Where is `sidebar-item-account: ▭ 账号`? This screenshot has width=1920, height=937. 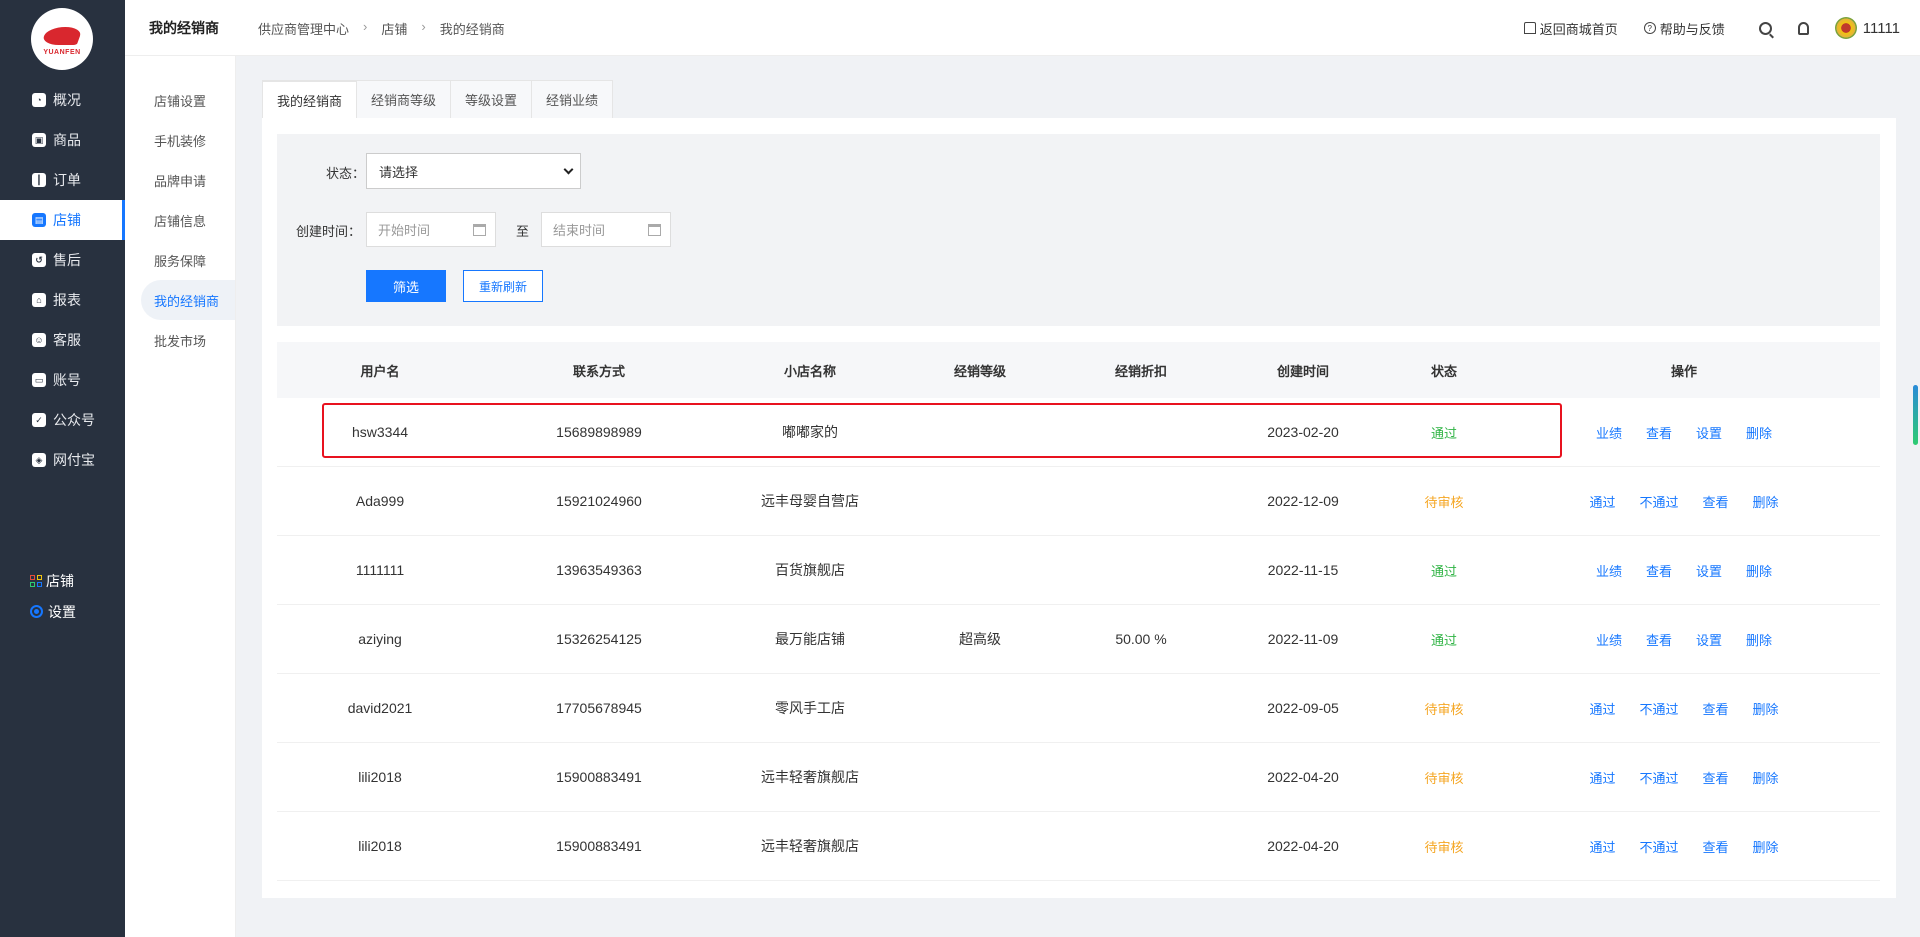 sidebar-item-account: ▭ 账号 is located at coordinates (62, 380).